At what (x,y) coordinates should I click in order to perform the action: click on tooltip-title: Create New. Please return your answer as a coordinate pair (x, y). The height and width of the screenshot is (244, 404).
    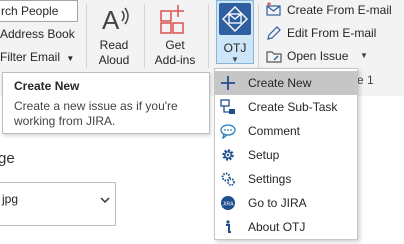
    Looking at the image, I should click on (47, 86).